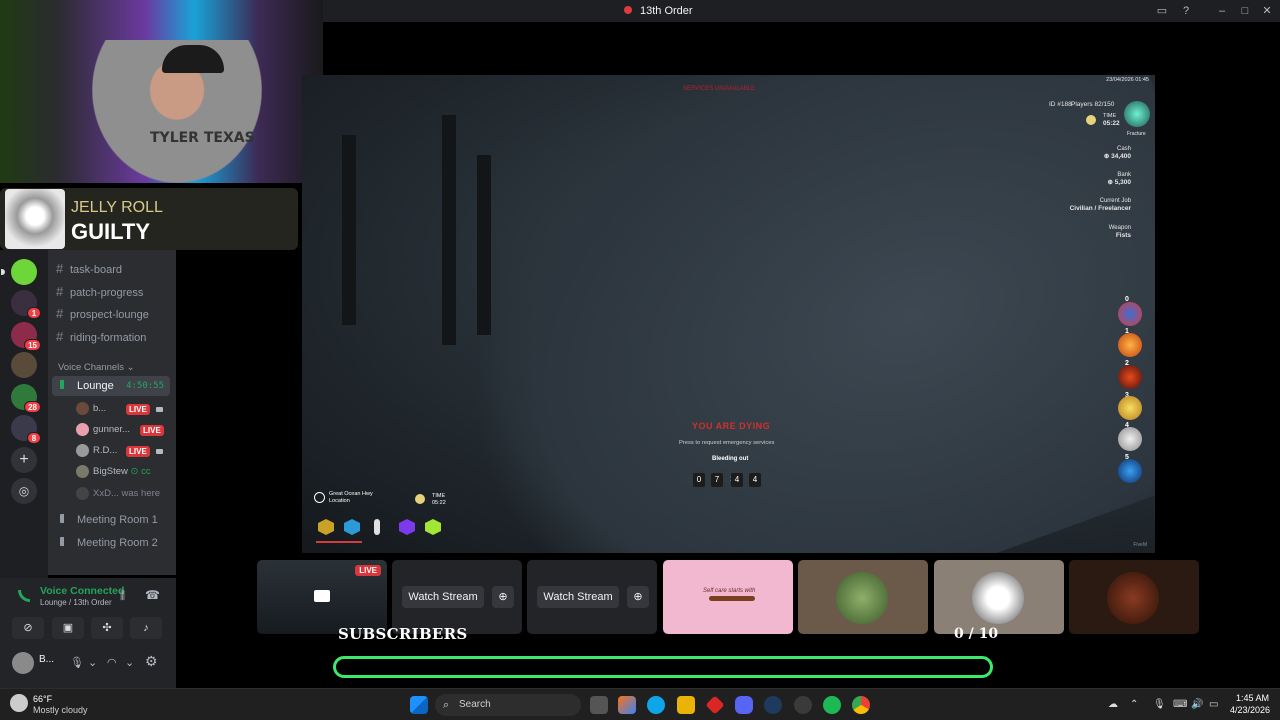  Describe the element at coordinates (26, 336) in the screenshot. I see `server-icon: 15` at that location.